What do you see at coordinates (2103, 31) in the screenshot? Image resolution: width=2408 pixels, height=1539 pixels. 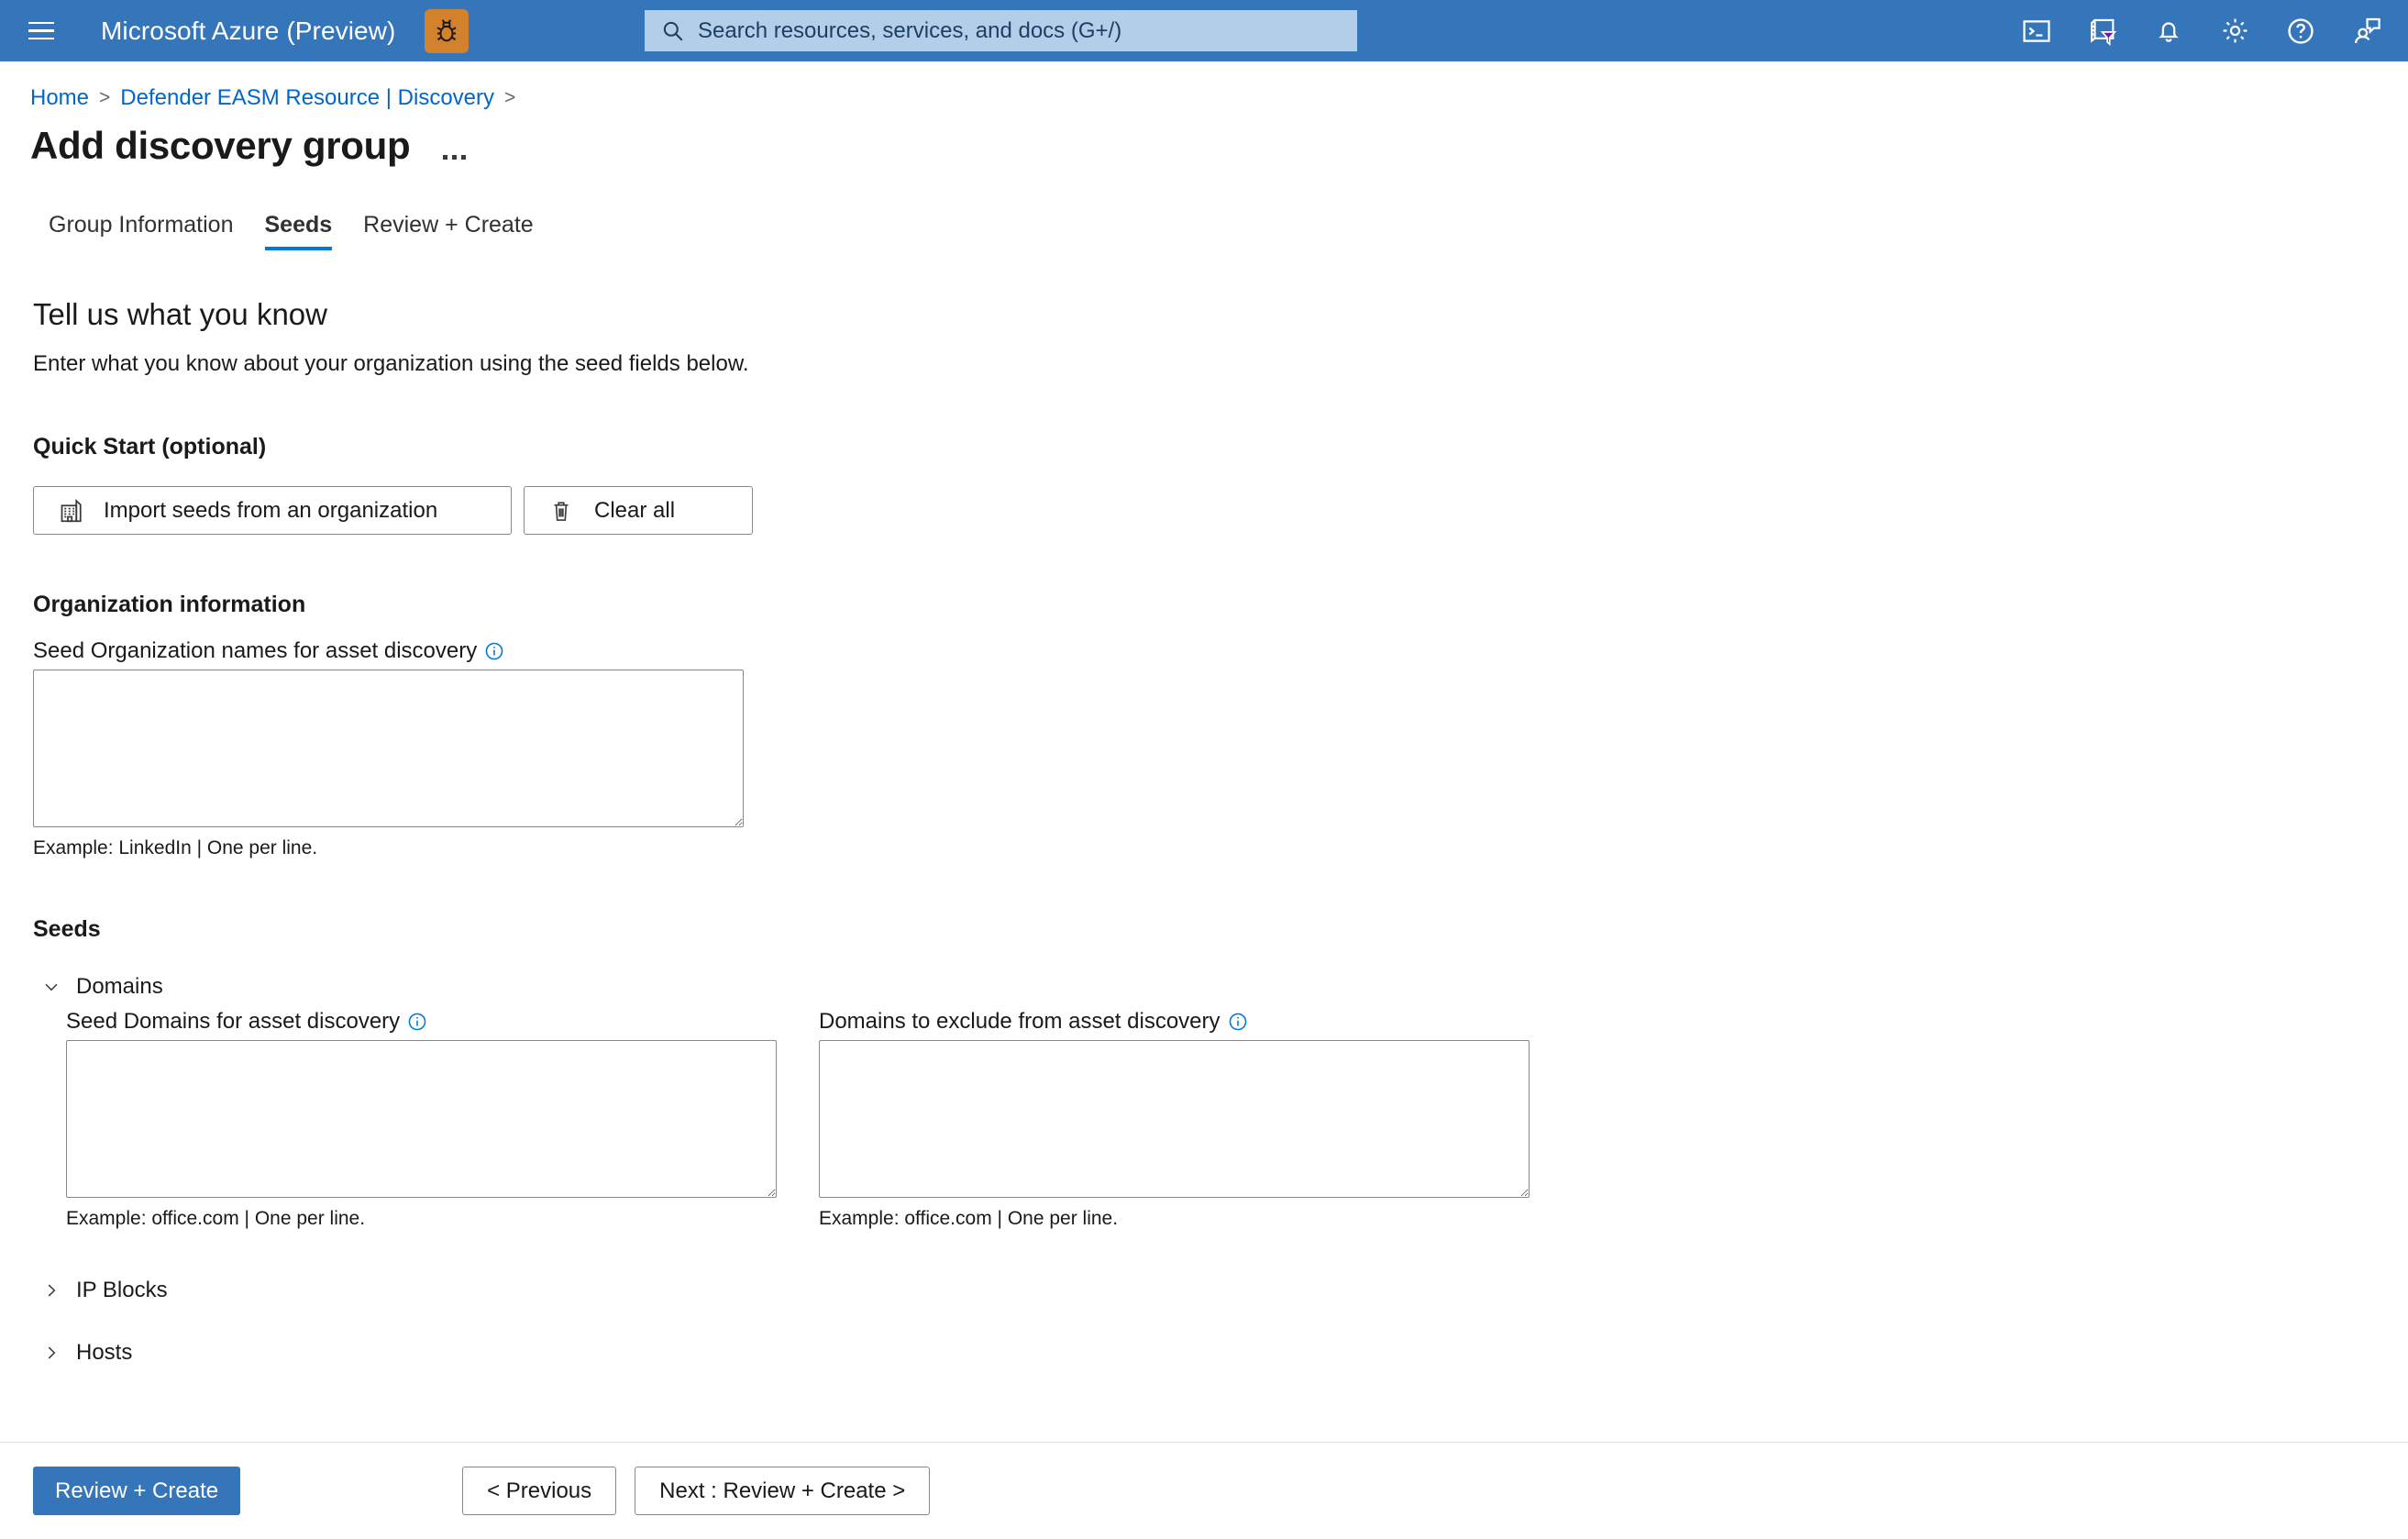 I see `directory-subscription-filter-icon` at bounding box center [2103, 31].